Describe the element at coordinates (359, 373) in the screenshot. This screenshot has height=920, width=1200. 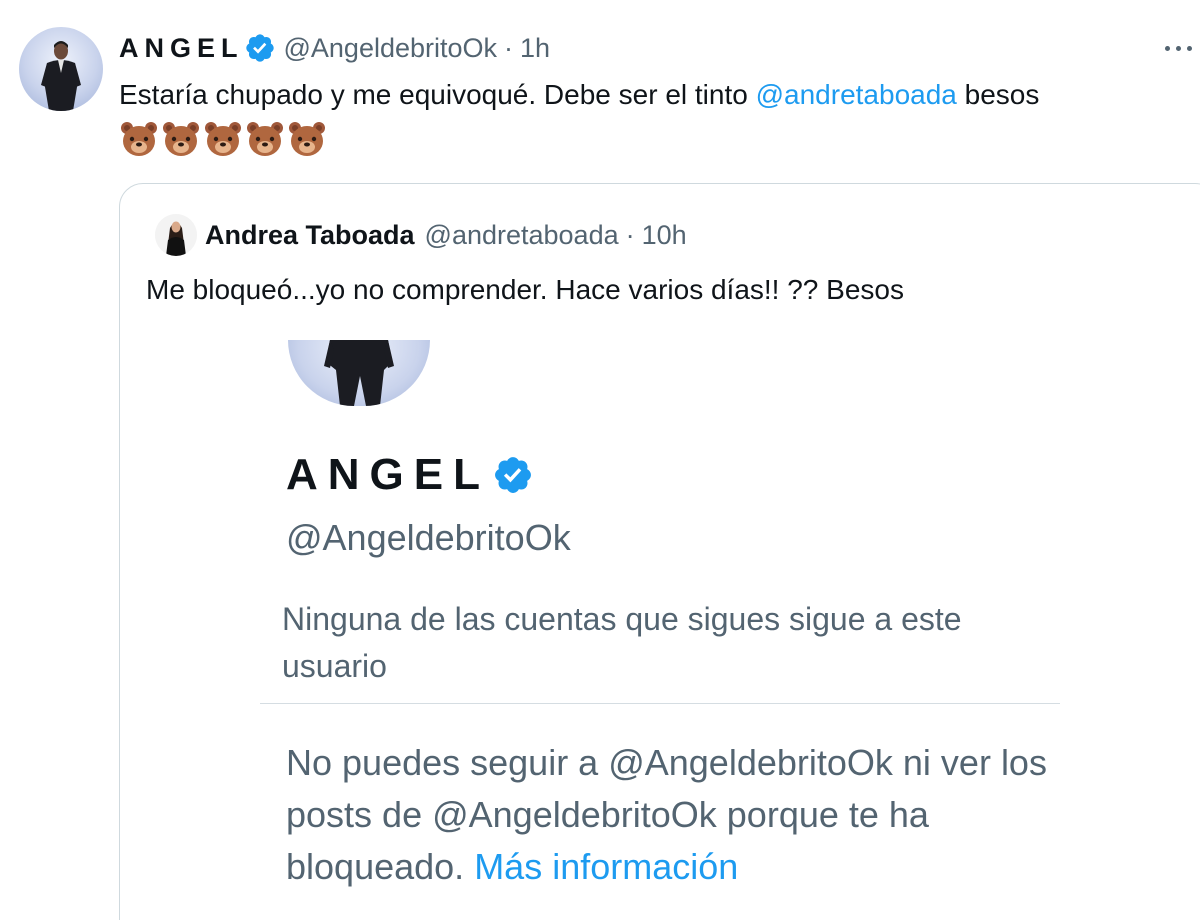
I see `screenshot-profile-avatar` at that location.